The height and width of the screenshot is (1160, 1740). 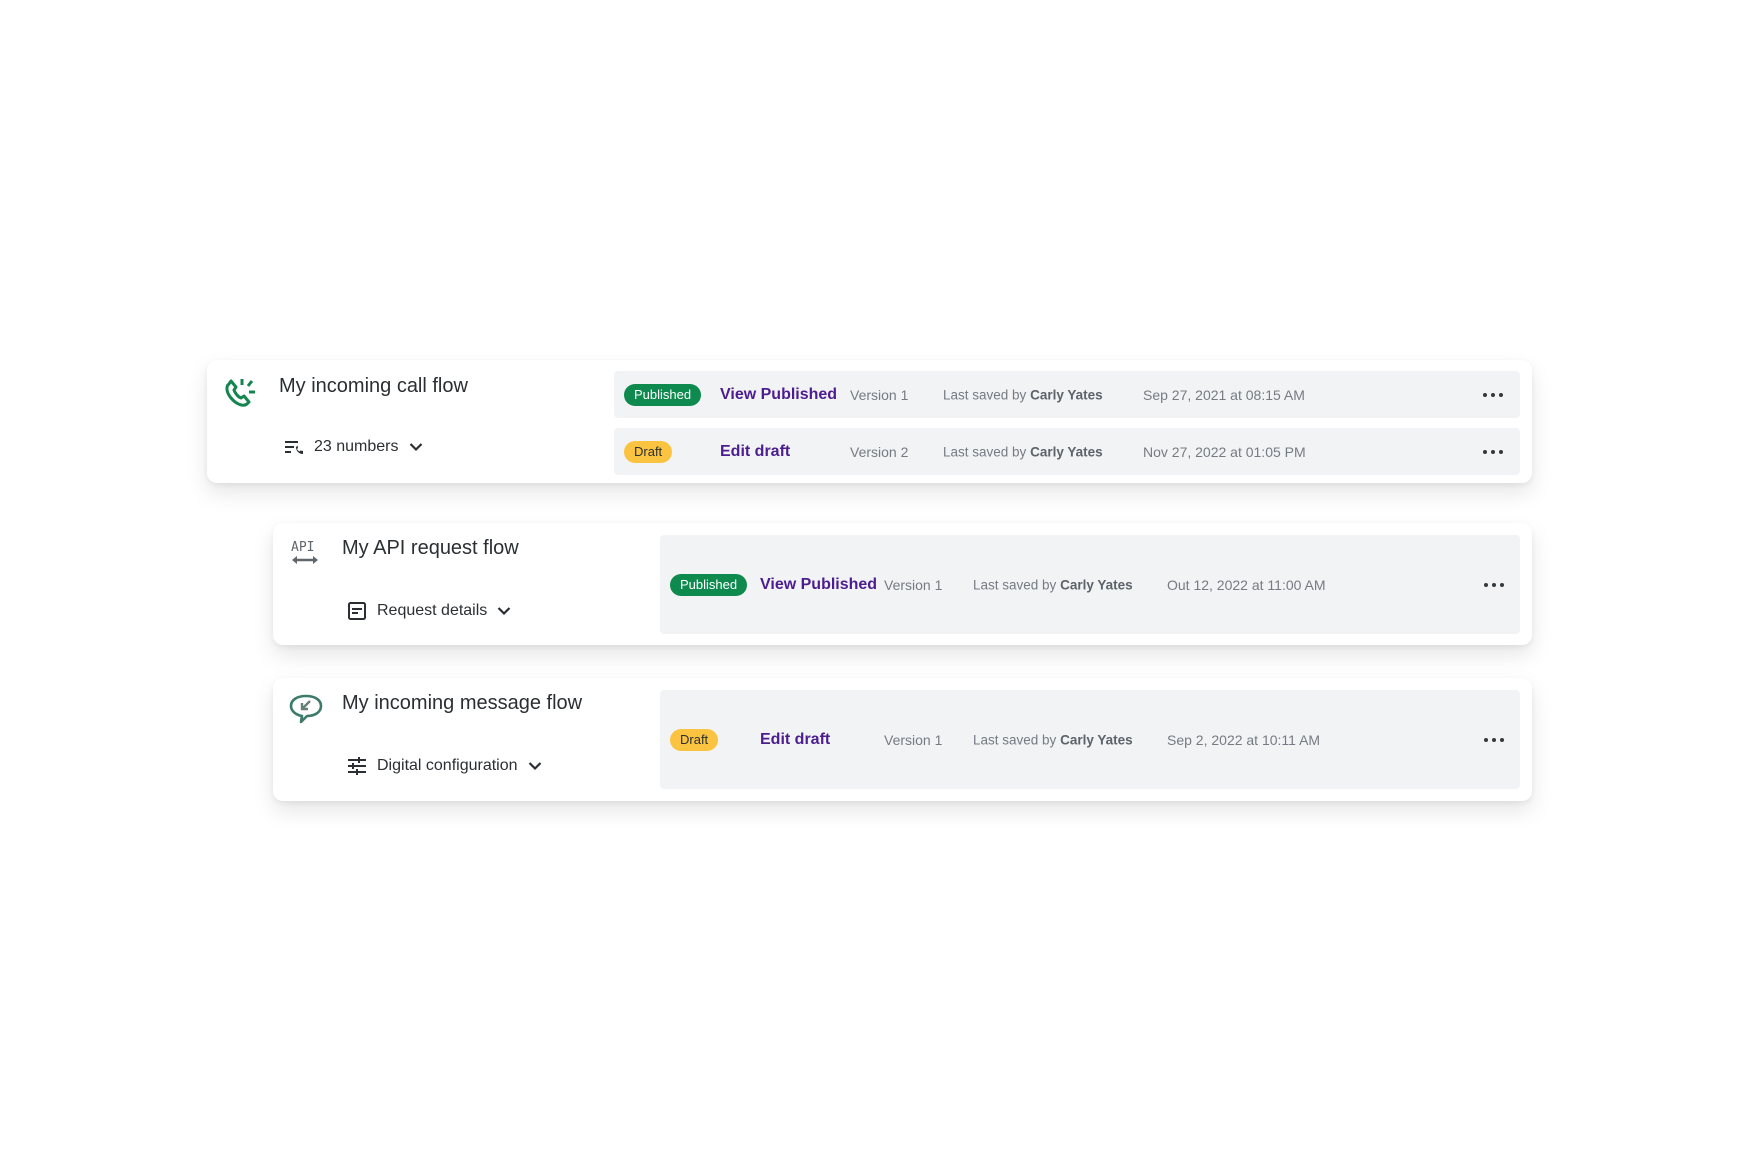 I want to click on numbers-dropdown: 23 numbers, so click(x=353, y=447).